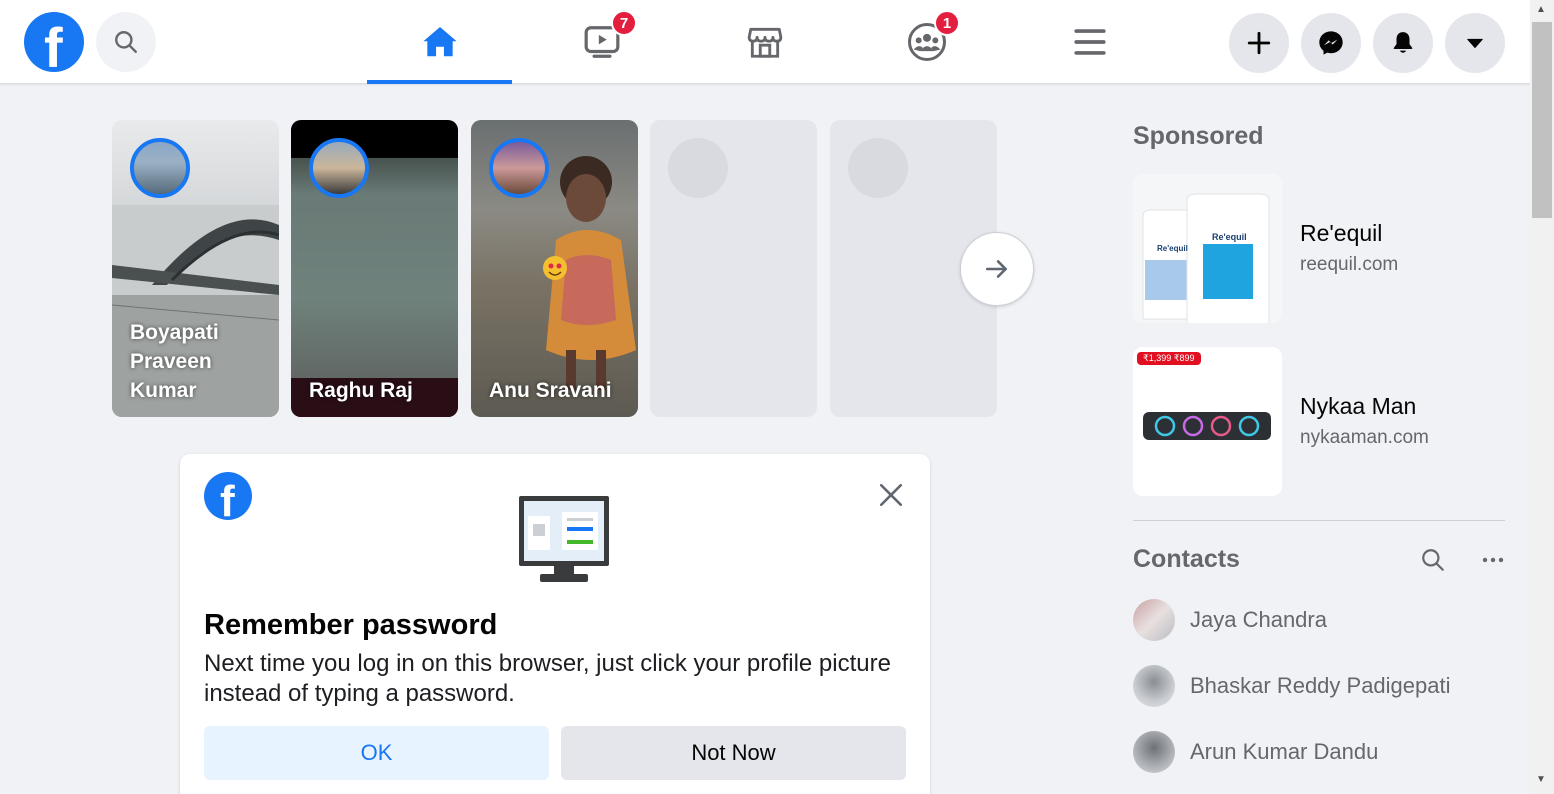 This screenshot has height=794, width=1554. I want to click on story-author-name: Raghu Raj, so click(361, 390).